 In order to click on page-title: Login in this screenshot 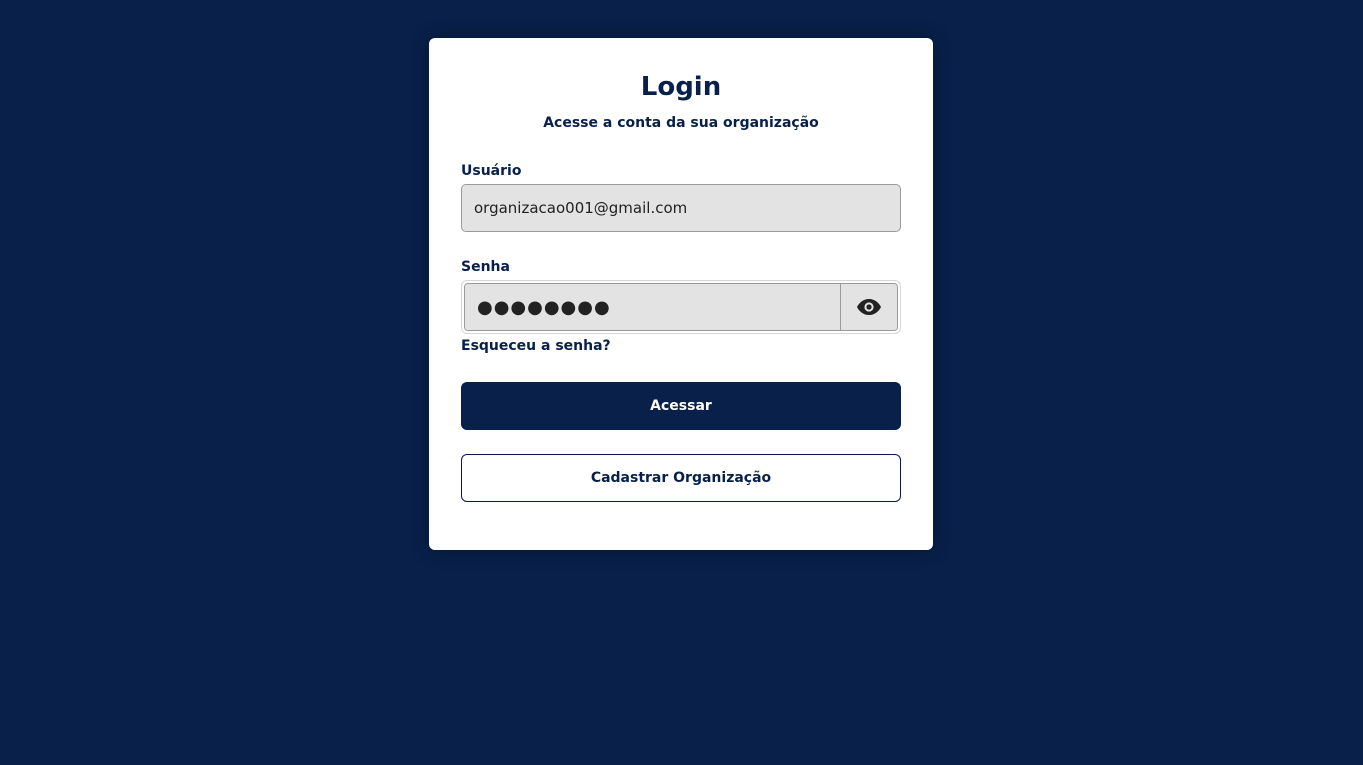, I will do `click(681, 87)`.